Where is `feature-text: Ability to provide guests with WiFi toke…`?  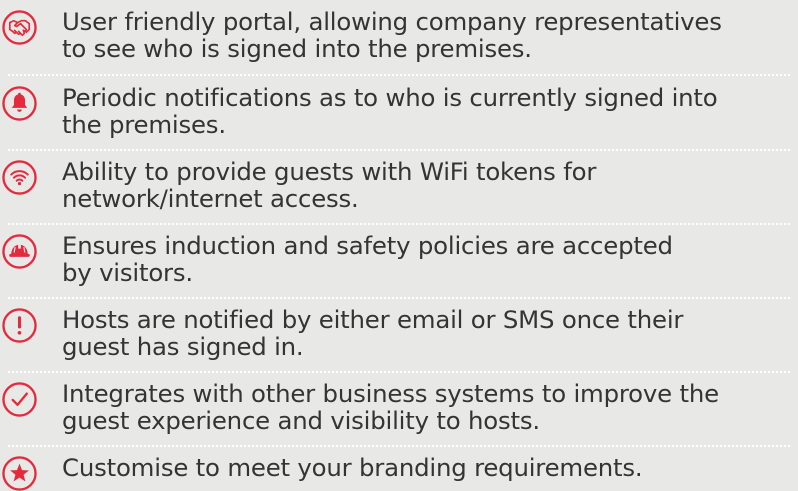 feature-text: Ability to provide guests with WiFi toke… is located at coordinates (427, 185).